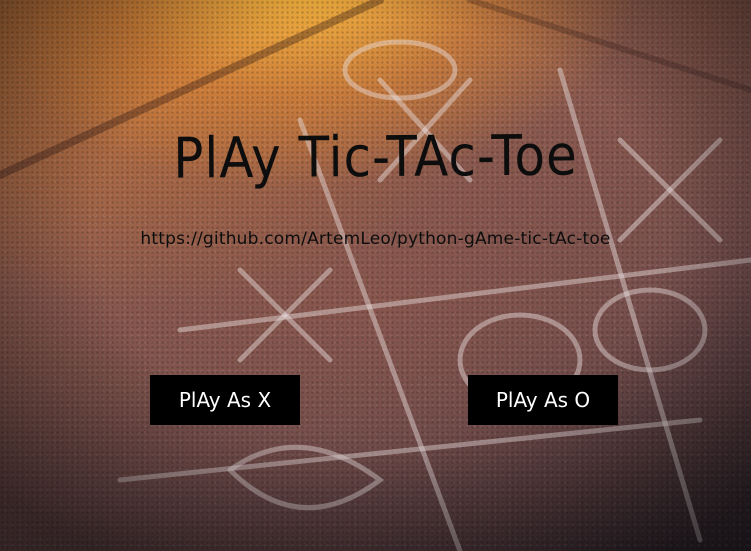 This screenshot has height=551, width=751. What do you see at coordinates (543, 400) in the screenshot?
I see `play-as-o-button: PlAy As O` at bounding box center [543, 400].